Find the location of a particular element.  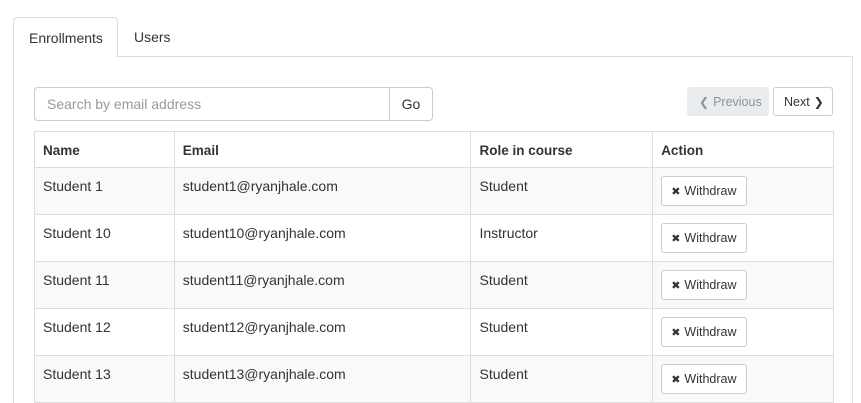

cell-email: student11@ryanjhale.com is located at coordinates (322, 285).